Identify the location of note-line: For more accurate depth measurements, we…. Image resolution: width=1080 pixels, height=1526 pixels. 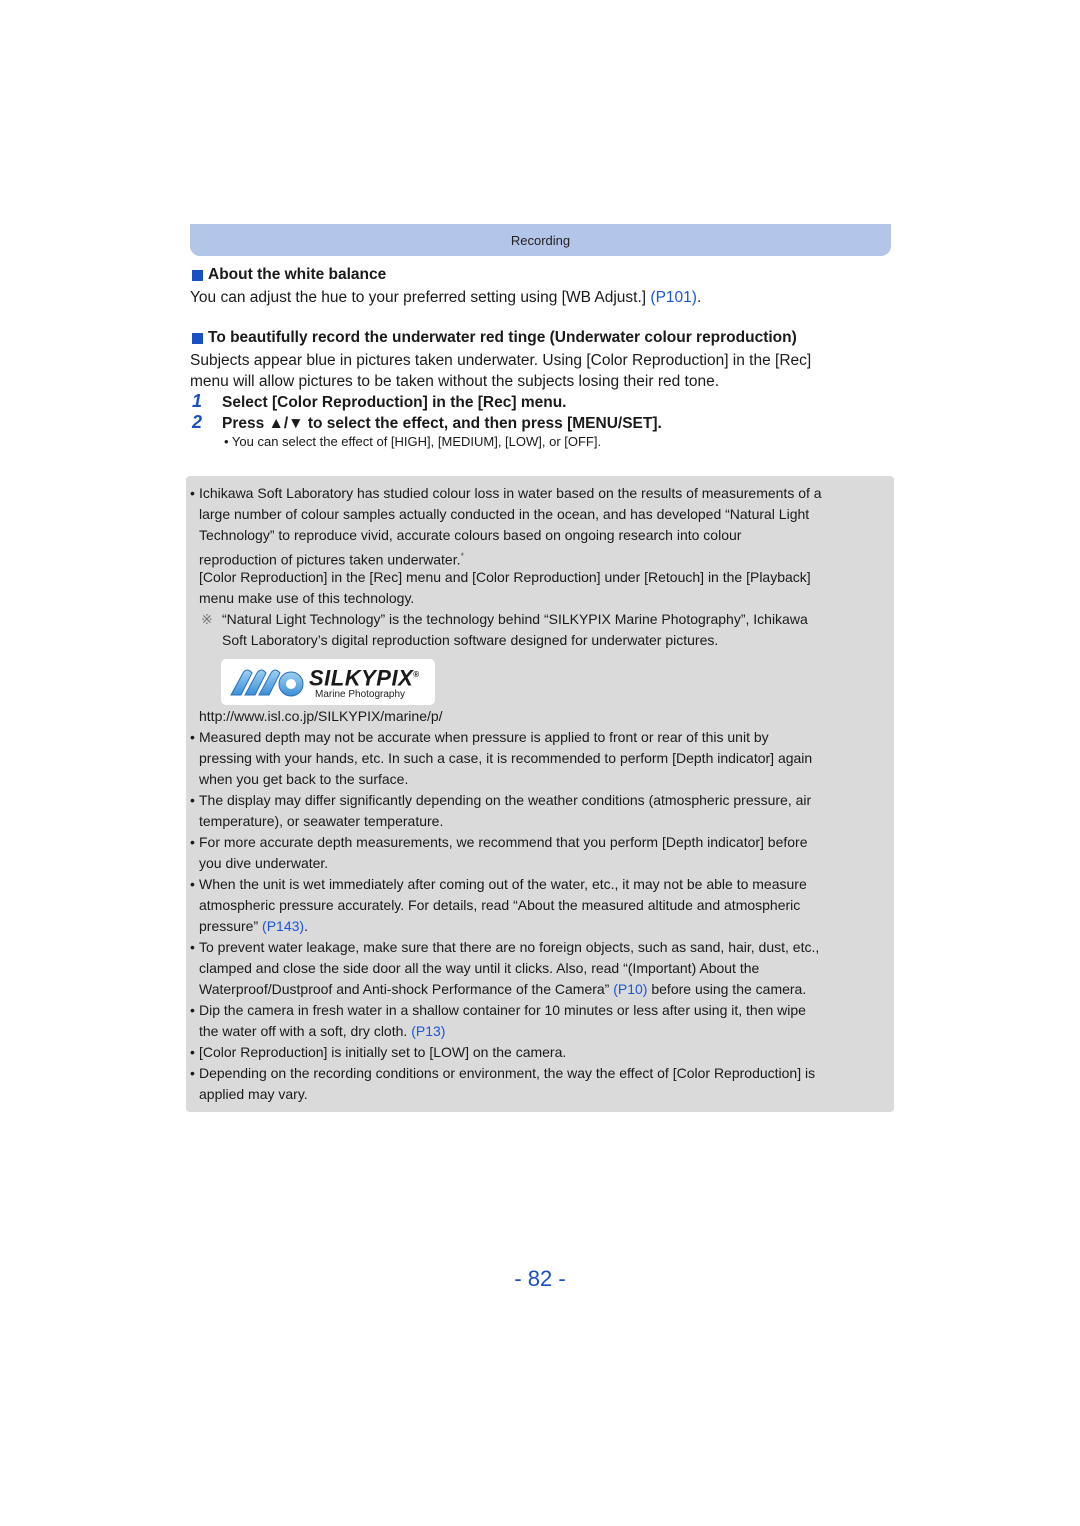
(503, 842).